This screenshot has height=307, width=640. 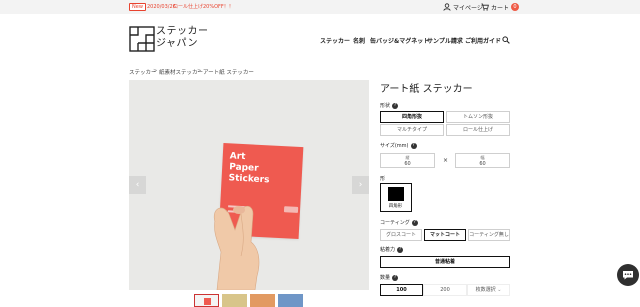 What do you see at coordinates (468, 8) in the screenshot?
I see `mypage-label: マイページ` at bounding box center [468, 8].